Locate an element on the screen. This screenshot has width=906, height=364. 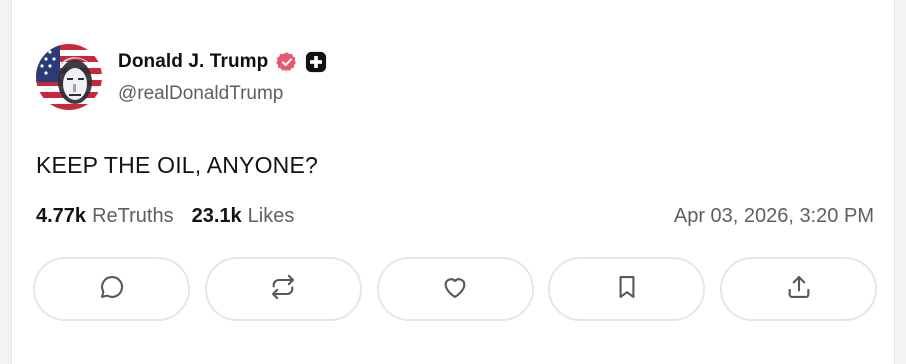
likes-count: 23.1k is located at coordinates (216, 216).